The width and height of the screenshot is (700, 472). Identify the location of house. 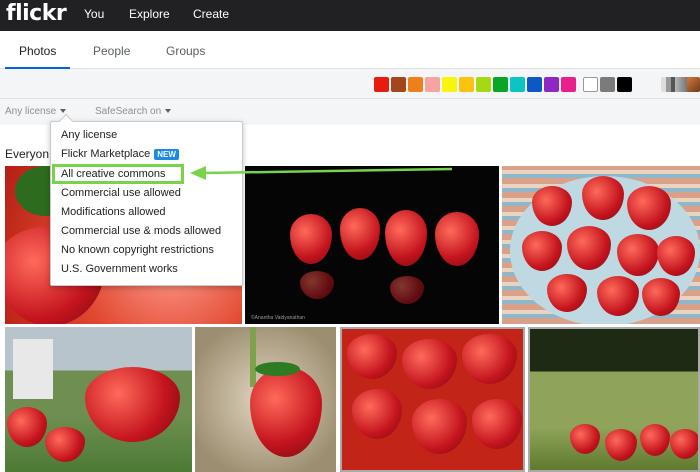
(33, 369).